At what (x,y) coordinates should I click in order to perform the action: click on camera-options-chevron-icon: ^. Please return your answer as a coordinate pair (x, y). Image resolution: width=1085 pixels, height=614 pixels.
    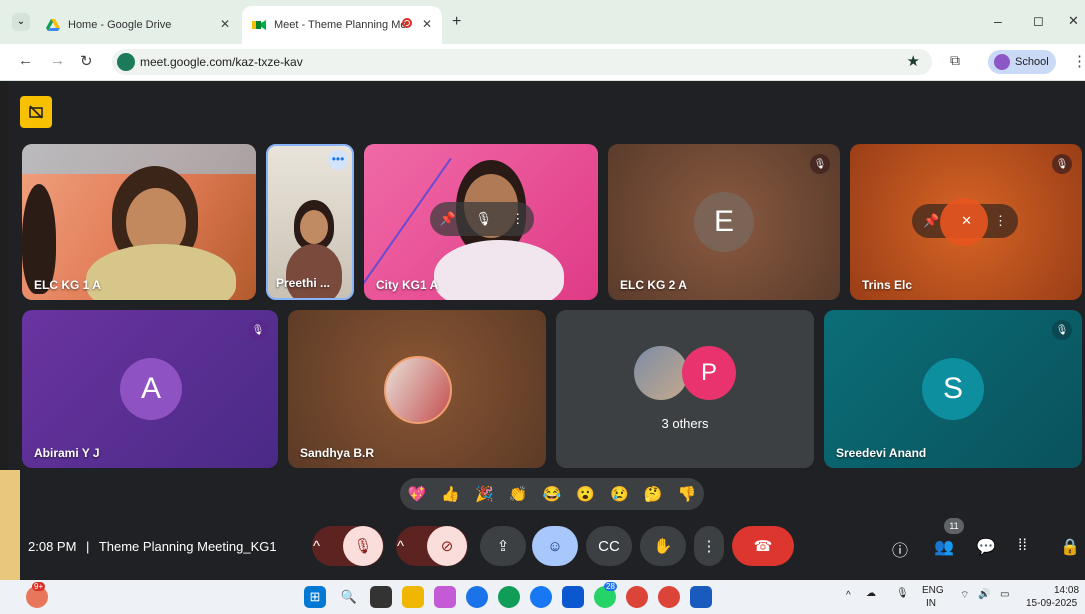
    Looking at the image, I should click on (412, 546).